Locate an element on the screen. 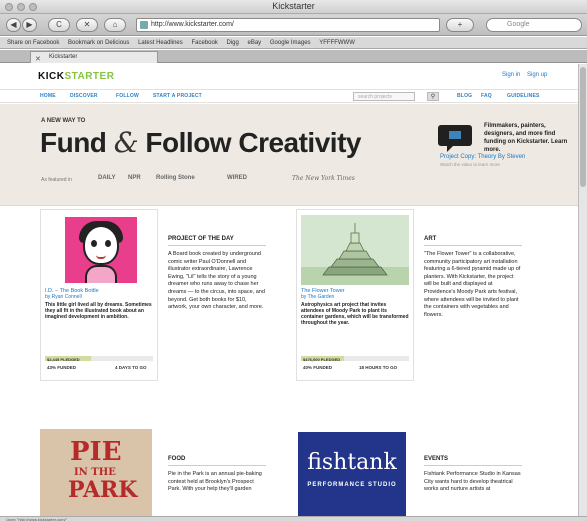 The image size is (587, 521). address-bar: http://www.kickstarter.com/ is located at coordinates (288, 25).